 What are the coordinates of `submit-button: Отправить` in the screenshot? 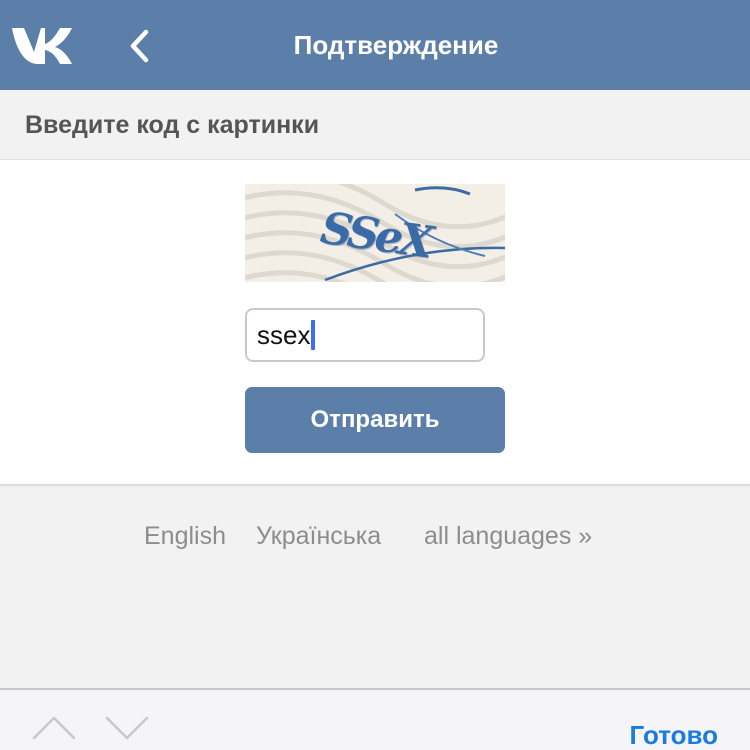 It's located at (375, 420).